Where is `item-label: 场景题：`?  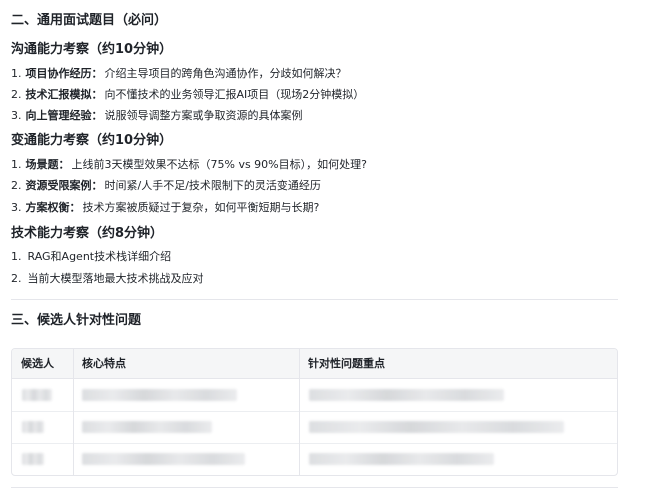 item-label: 场景题： is located at coordinates (47, 164).